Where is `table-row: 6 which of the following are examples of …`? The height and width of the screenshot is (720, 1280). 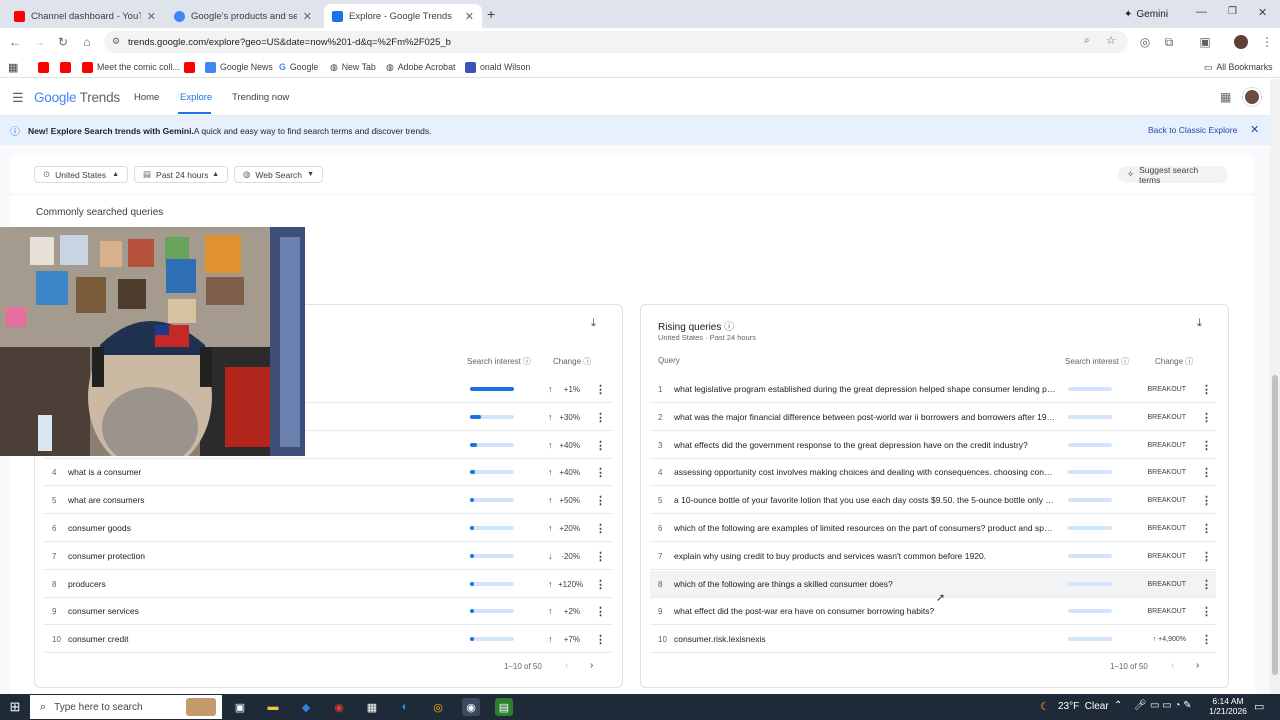 table-row: 6 which of the following are examples of … is located at coordinates (933, 528).